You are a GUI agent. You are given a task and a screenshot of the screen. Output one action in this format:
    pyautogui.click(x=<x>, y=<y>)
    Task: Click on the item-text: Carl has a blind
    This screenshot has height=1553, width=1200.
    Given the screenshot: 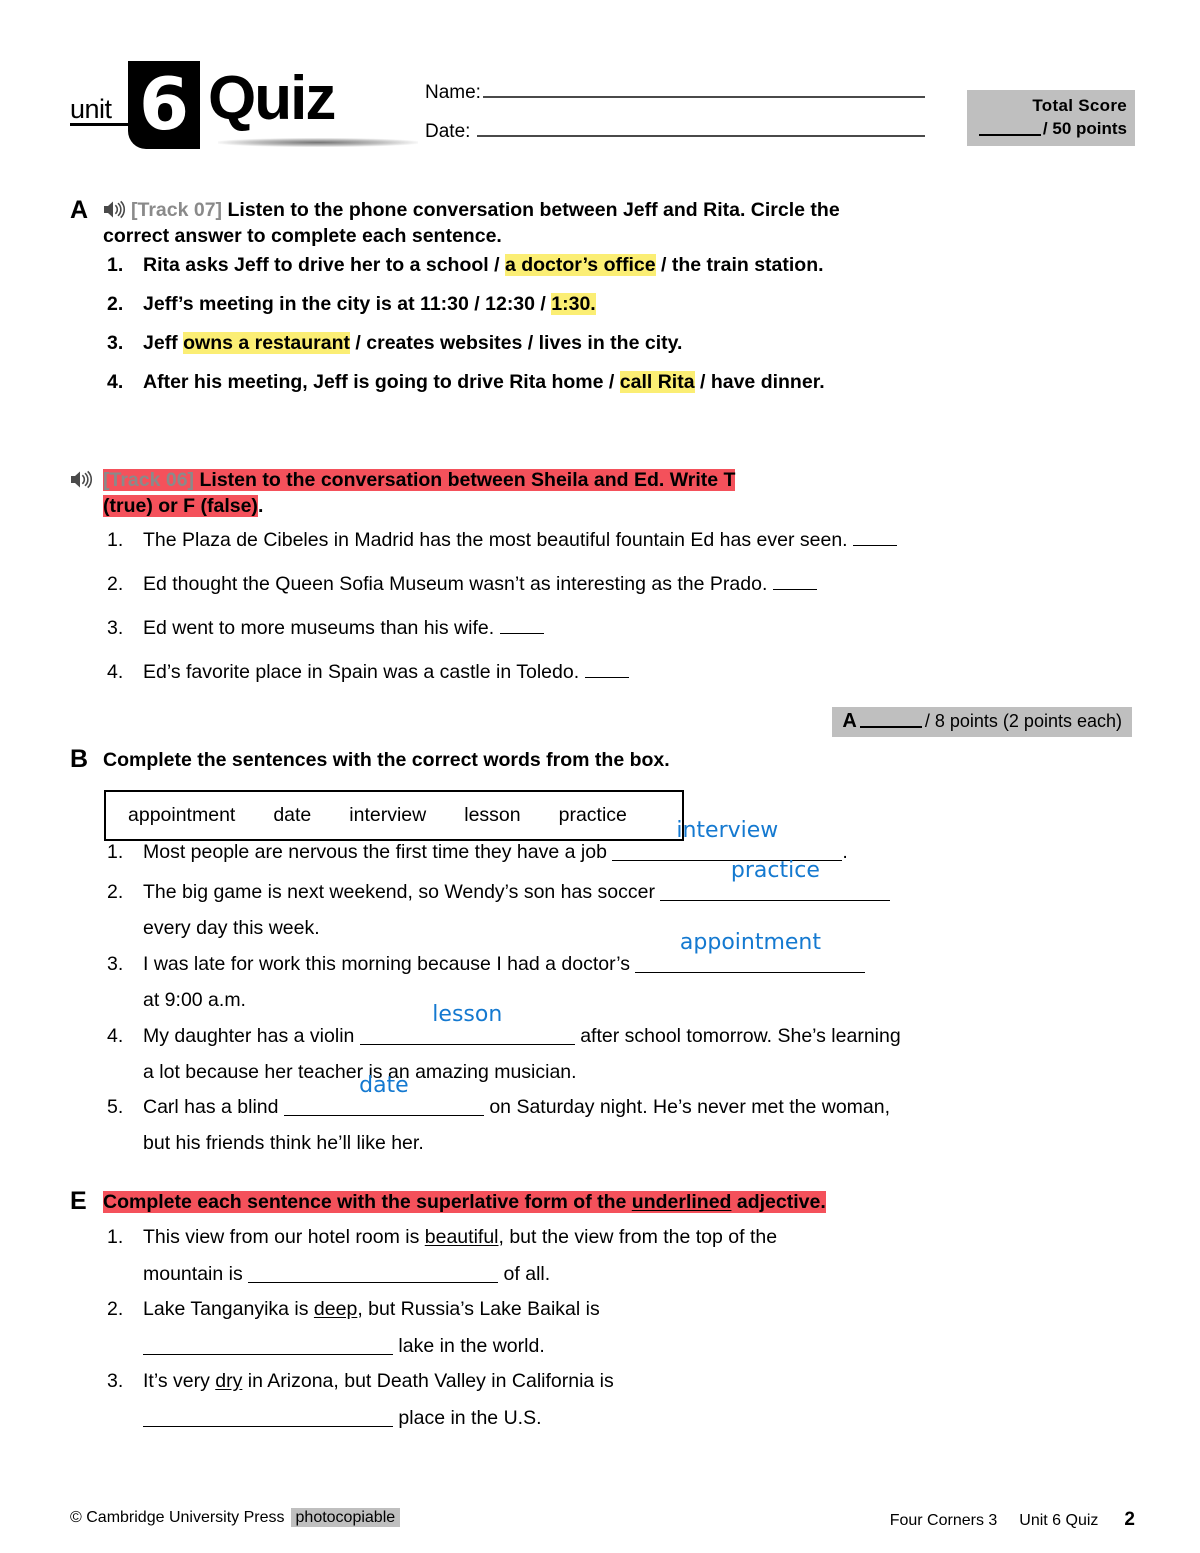 What is the action you would take?
    pyautogui.click(x=213, y=1107)
    